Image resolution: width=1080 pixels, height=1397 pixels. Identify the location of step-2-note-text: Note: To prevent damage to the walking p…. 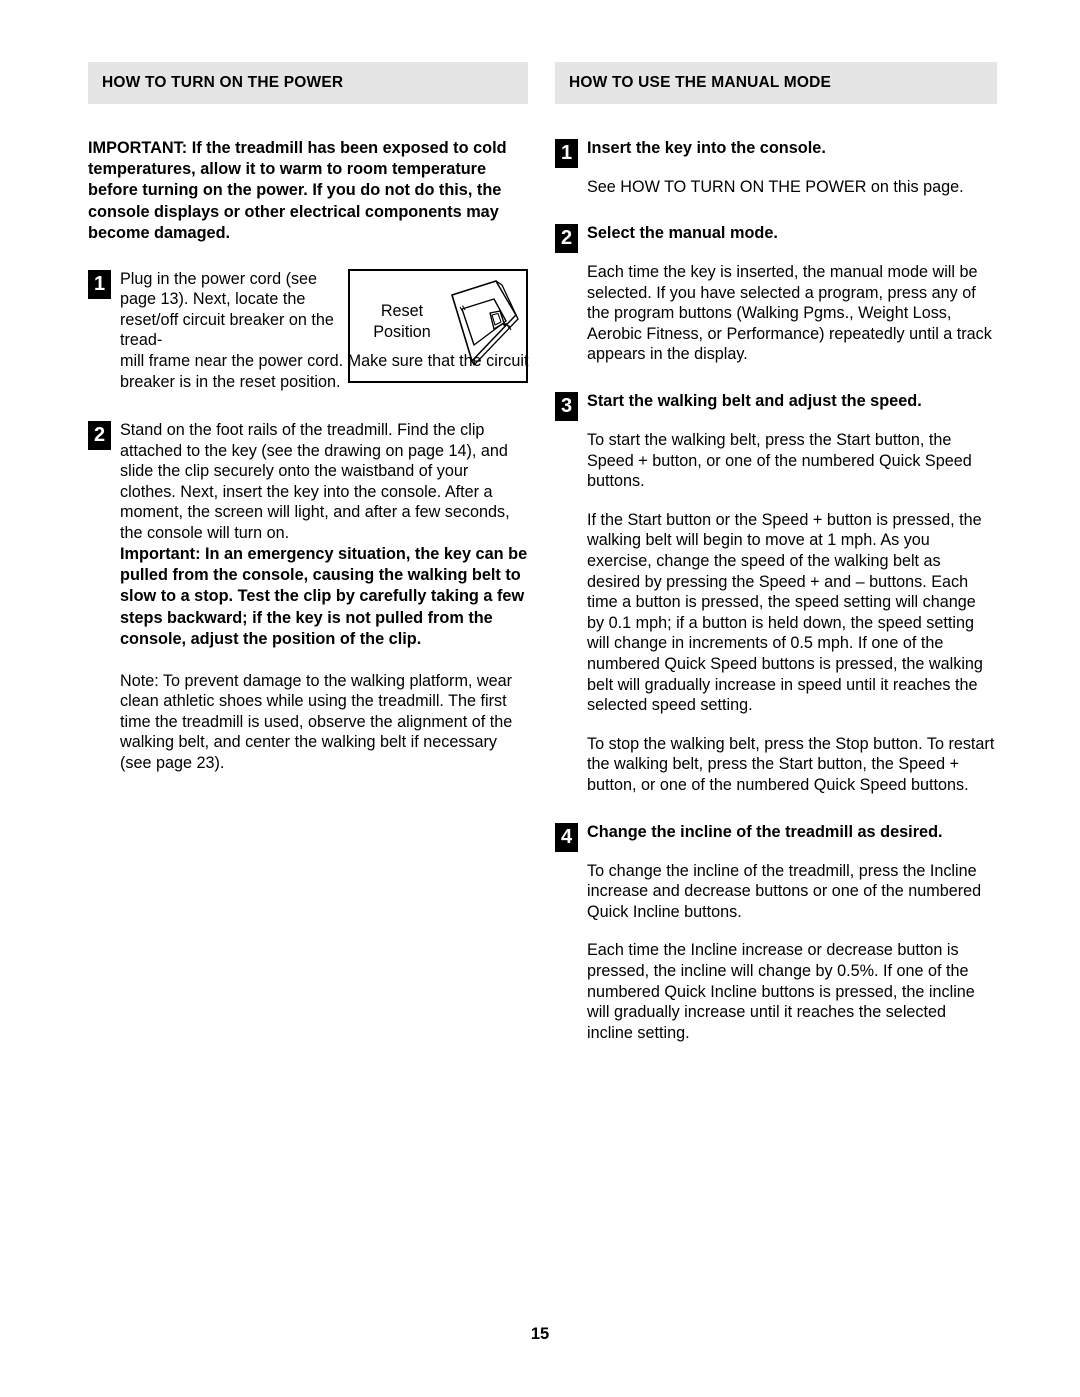
(316, 722).